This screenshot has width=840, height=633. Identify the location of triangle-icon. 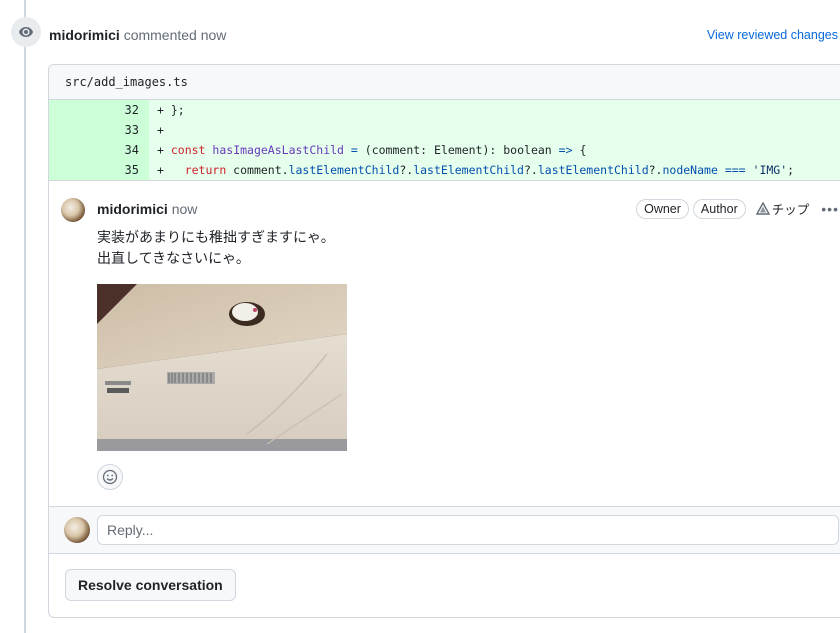
(762, 208).